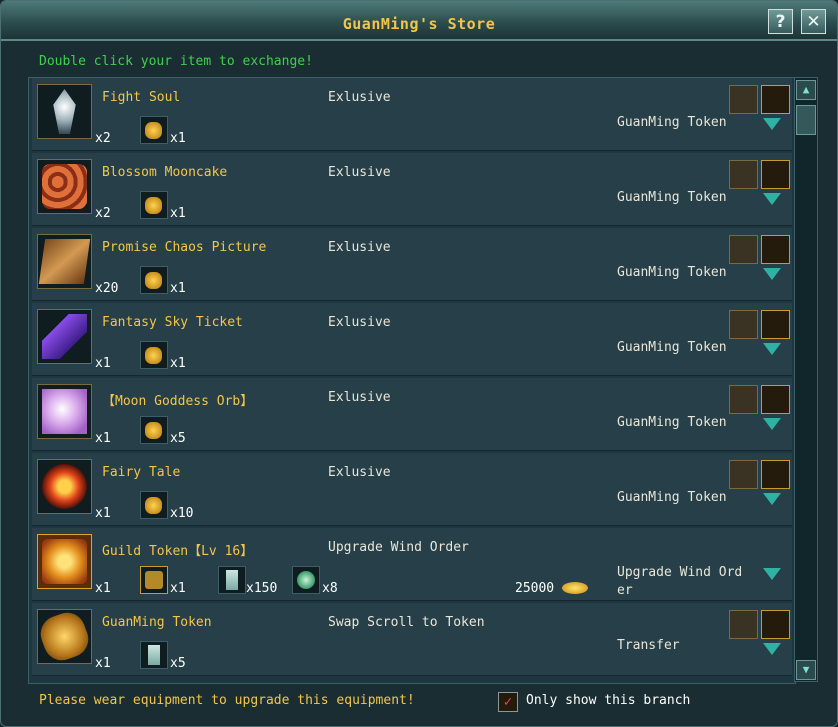 The height and width of the screenshot is (727, 838). Describe the element at coordinates (806, 379) in the screenshot. I see `scrollbar: ▲ ▼` at that location.